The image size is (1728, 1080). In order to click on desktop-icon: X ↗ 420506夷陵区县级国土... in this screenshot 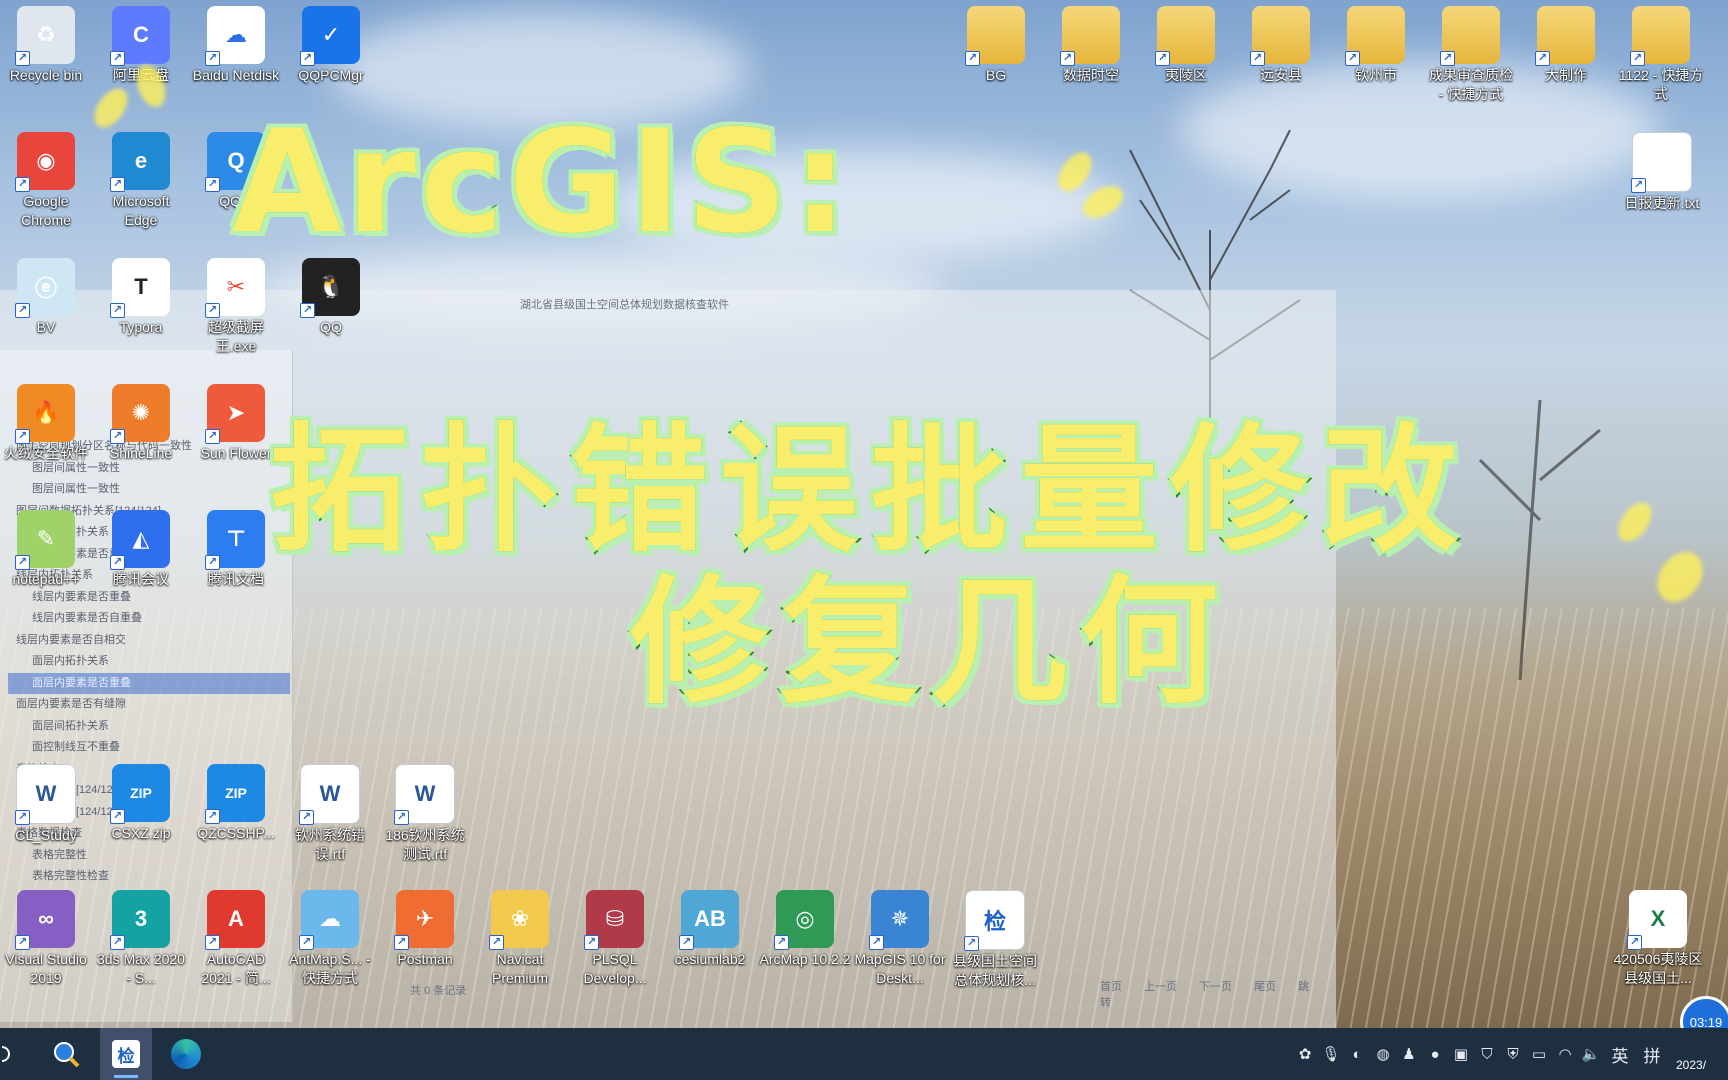, I will do `click(1658, 940)`.